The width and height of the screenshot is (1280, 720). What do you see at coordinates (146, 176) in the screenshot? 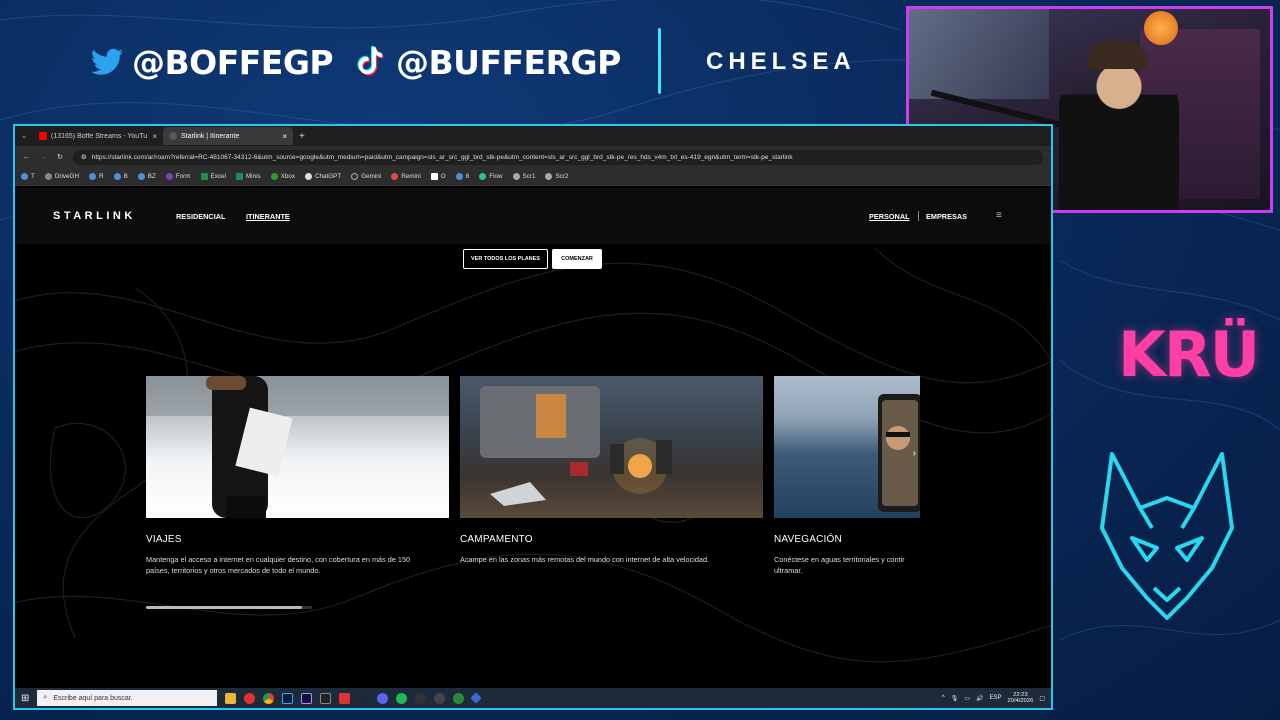
I see `bookmark-item: BZ` at bounding box center [146, 176].